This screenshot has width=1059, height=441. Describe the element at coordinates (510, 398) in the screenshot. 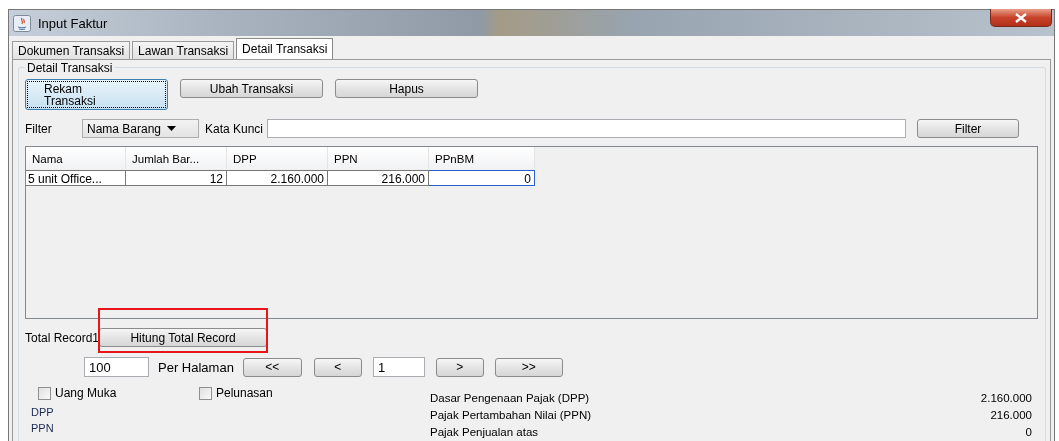

I see `summary-label: Dasar Pengenaan Pajak (DPP)` at that location.